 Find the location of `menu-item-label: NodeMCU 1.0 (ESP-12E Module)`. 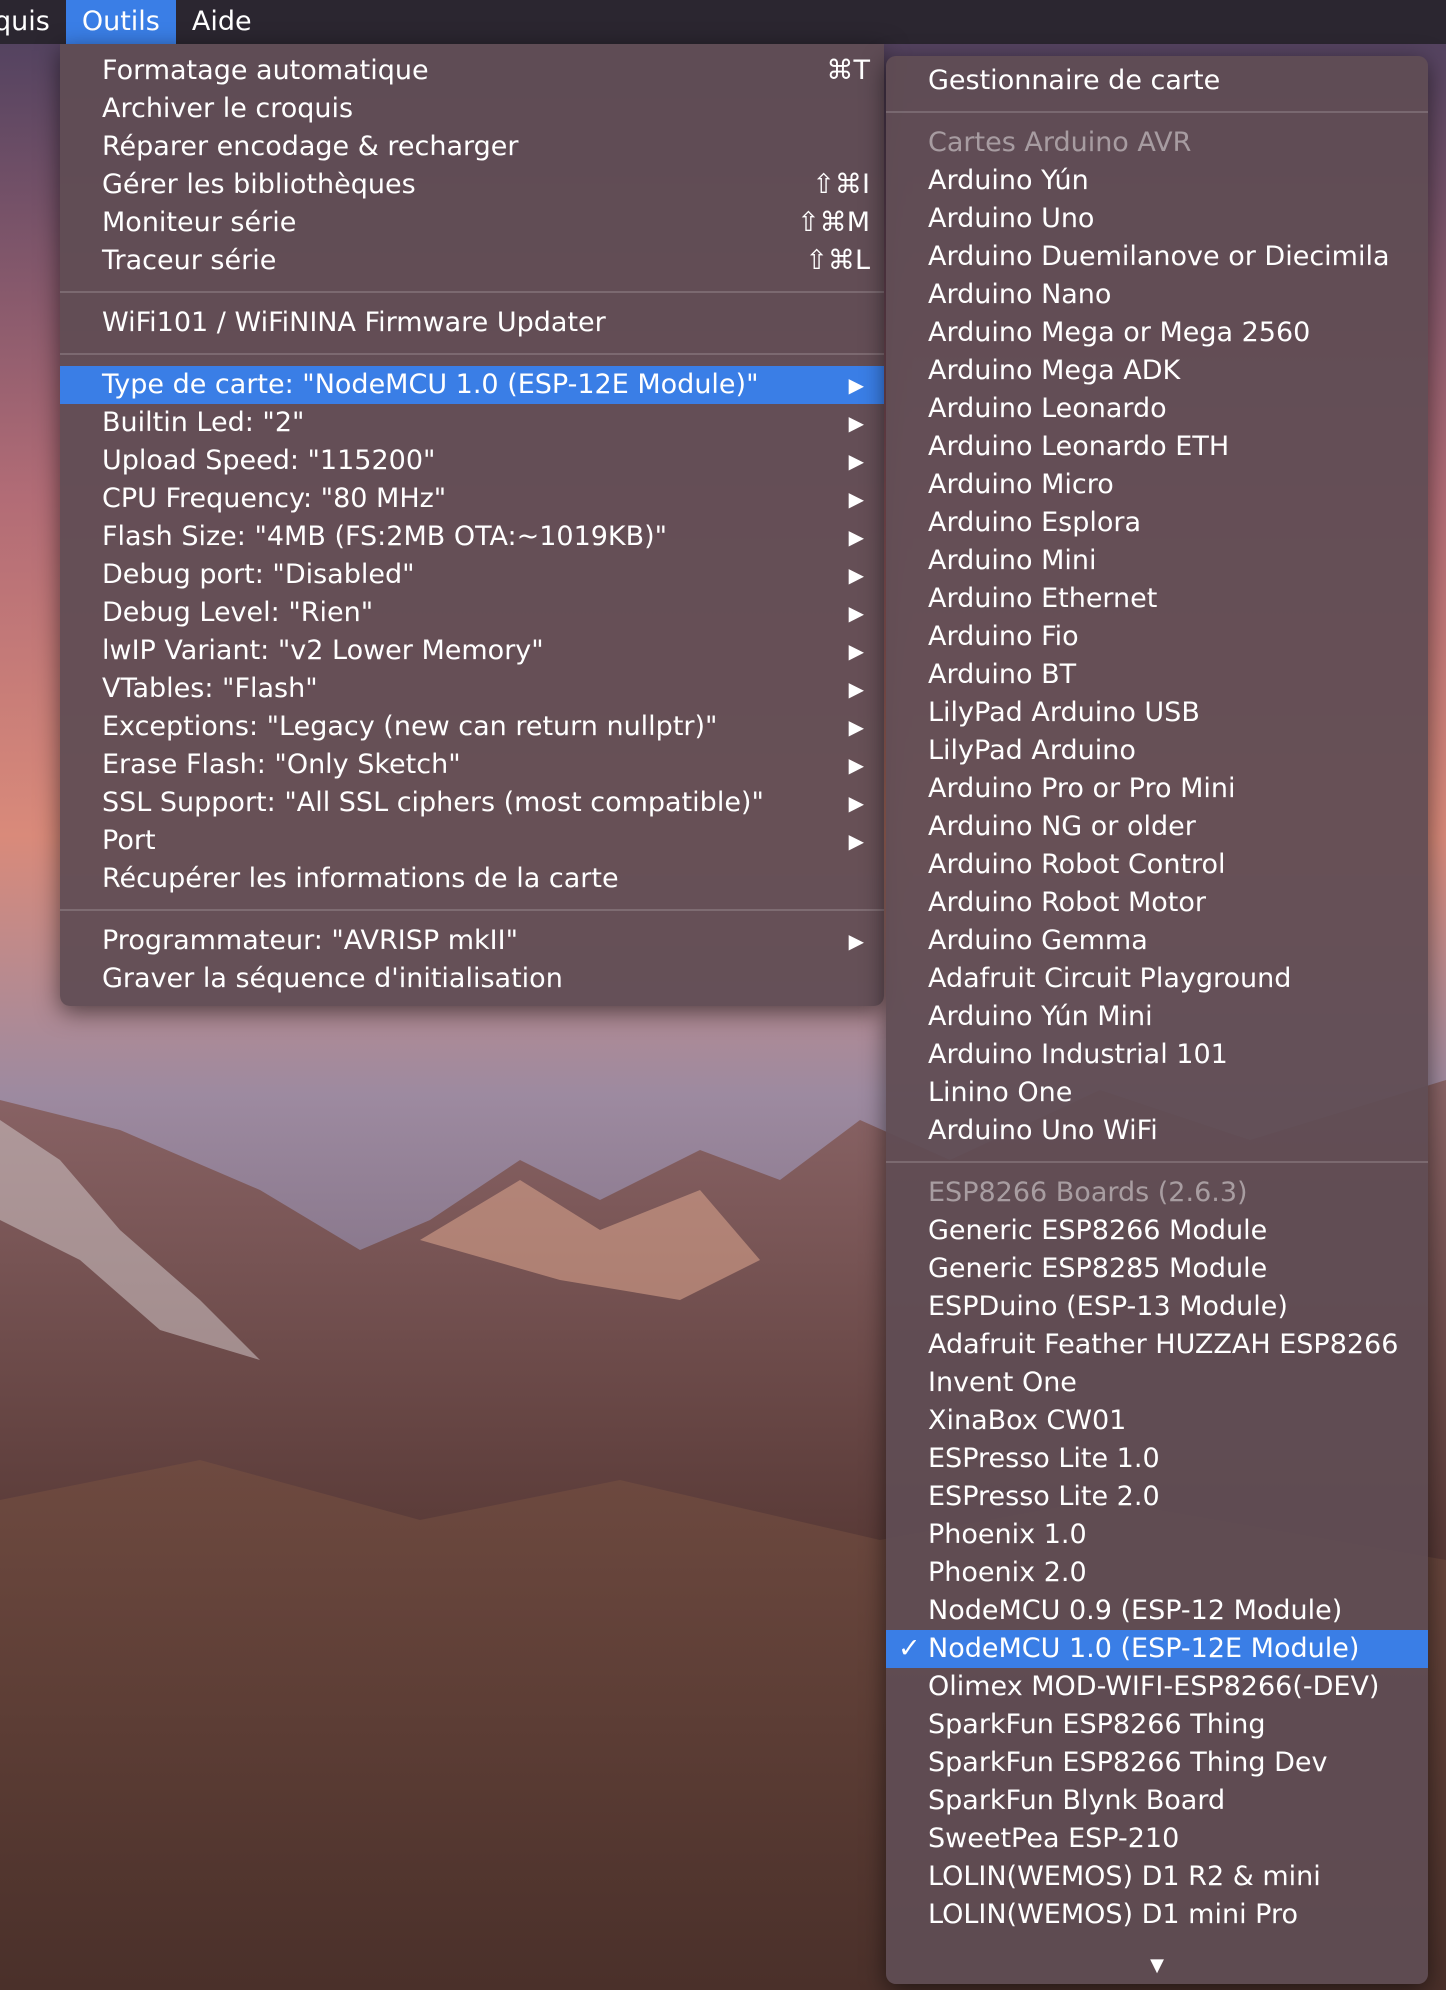

menu-item-label: NodeMCU 1.0 (ESP-12E Module) is located at coordinates (1144, 1648).